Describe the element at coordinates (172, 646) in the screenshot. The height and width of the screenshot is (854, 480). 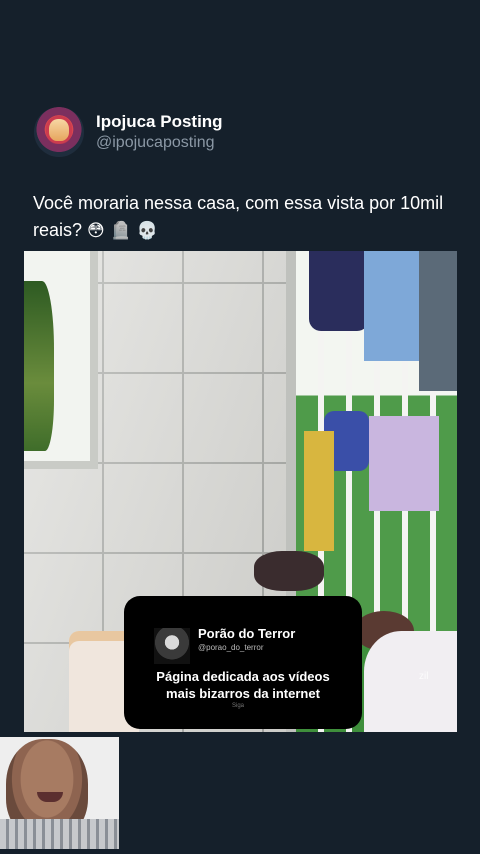
I see `overlay-avatar` at that location.